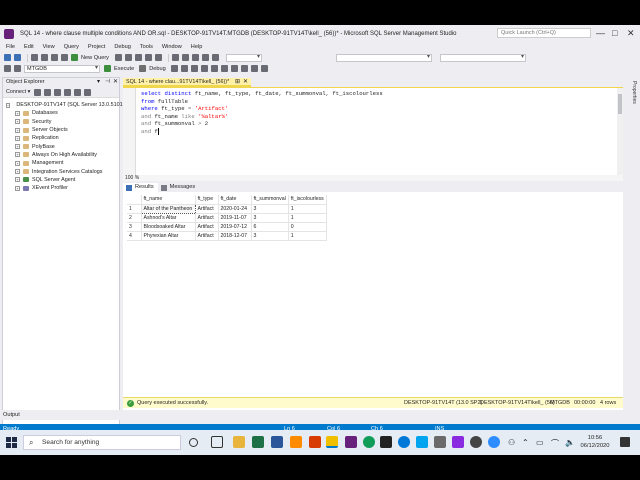 This screenshot has height=480, width=640. What do you see at coordinates (34, 57) in the screenshot?
I see `new-project-icon` at bounding box center [34, 57].